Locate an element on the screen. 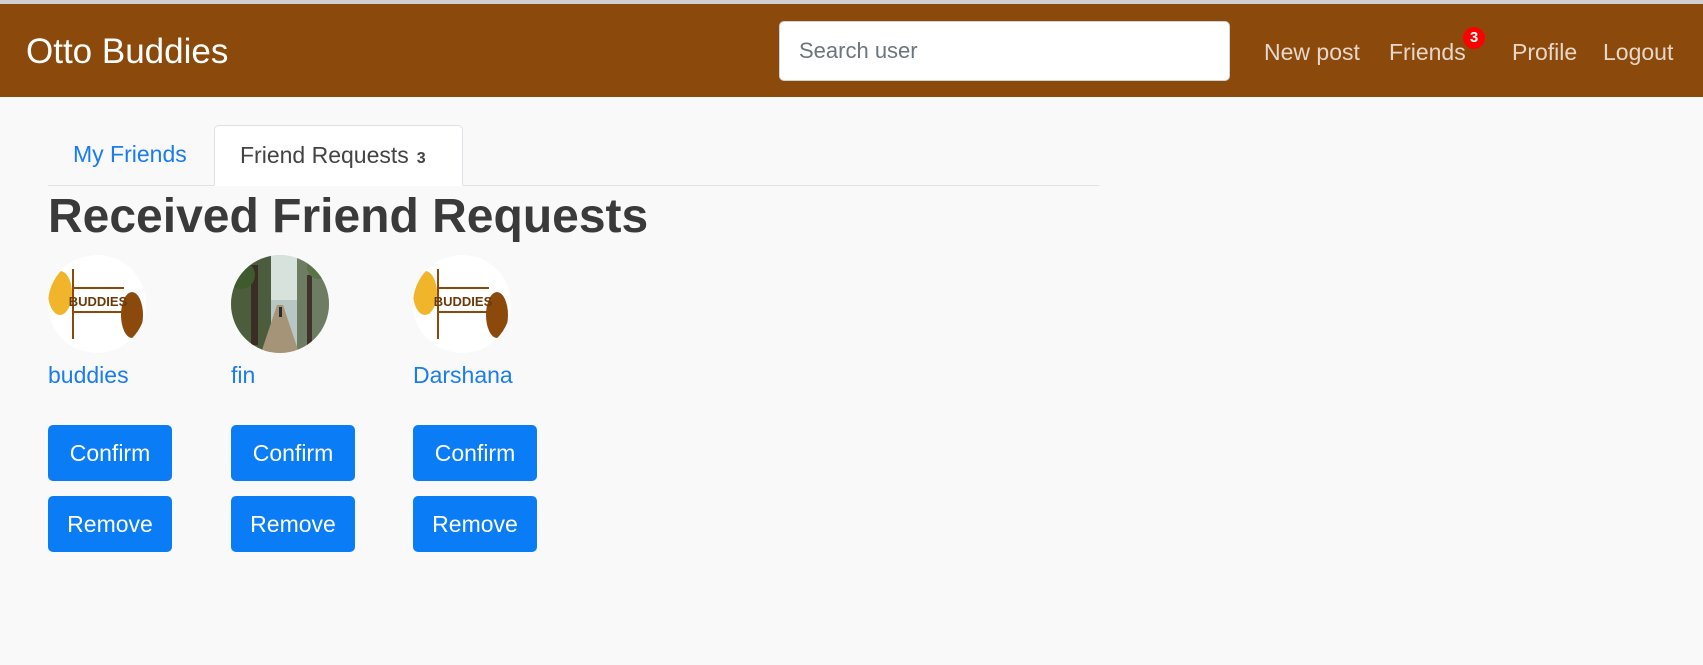  friend-request-card: BUDDIES buddies Confirm Remove is located at coordinates (128, 403).